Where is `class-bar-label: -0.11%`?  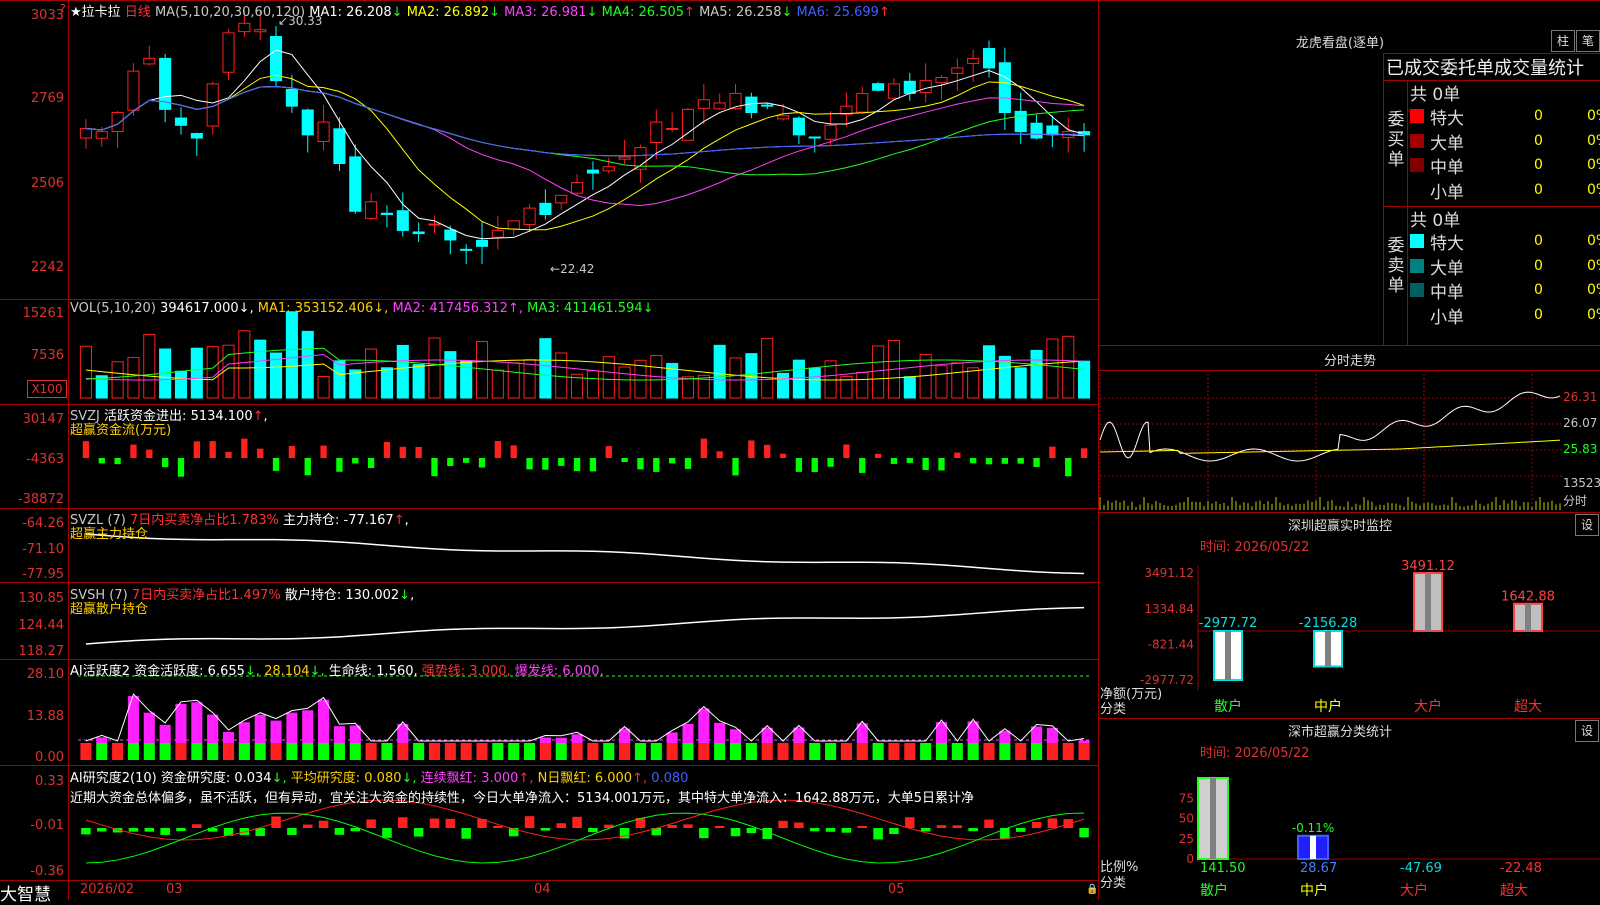 class-bar-label: -0.11% is located at coordinates (1313, 828).